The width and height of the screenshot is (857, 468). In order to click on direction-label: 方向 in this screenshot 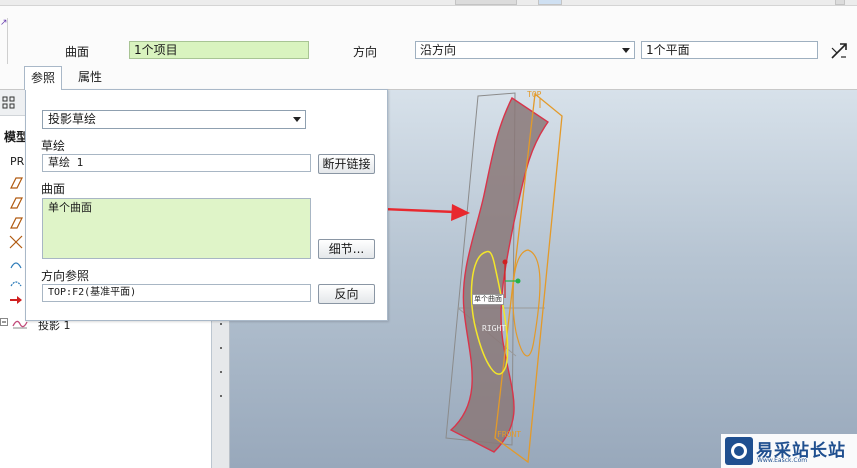, I will do `click(365, 52)`.